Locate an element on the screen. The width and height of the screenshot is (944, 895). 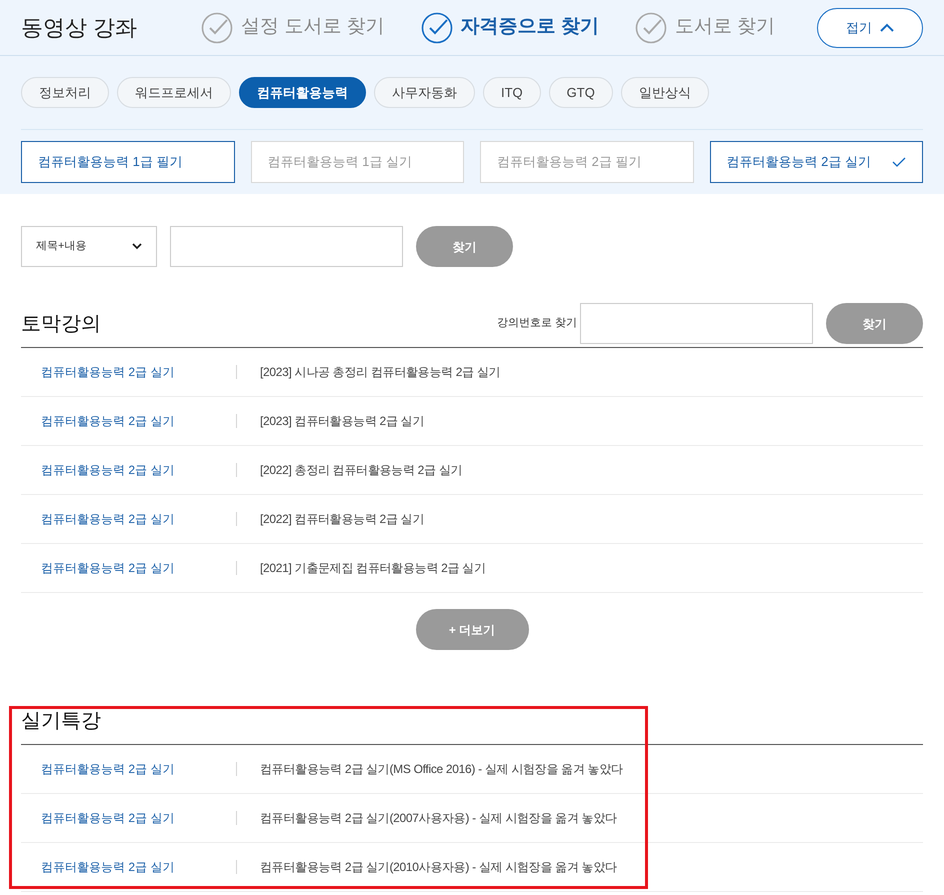
category-chip: 사무자동화 is located at coordinates (424, 92).